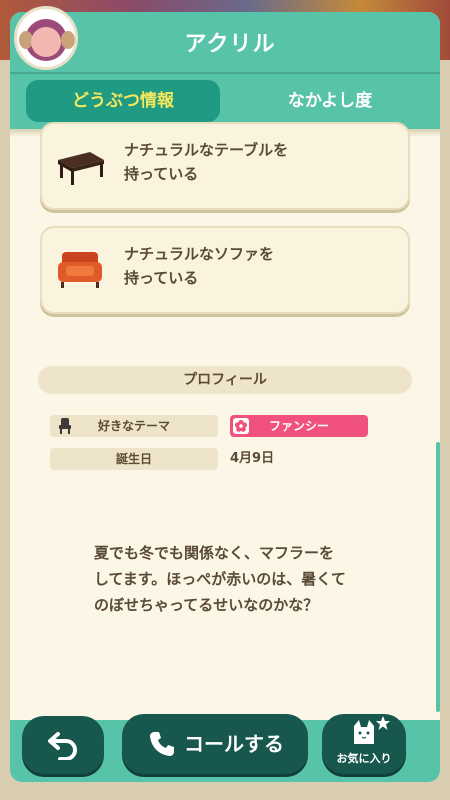  What do you see at coordinates (162, 744) in the screenshot?
I see `phone-icon` at bounding box center [162, 744].